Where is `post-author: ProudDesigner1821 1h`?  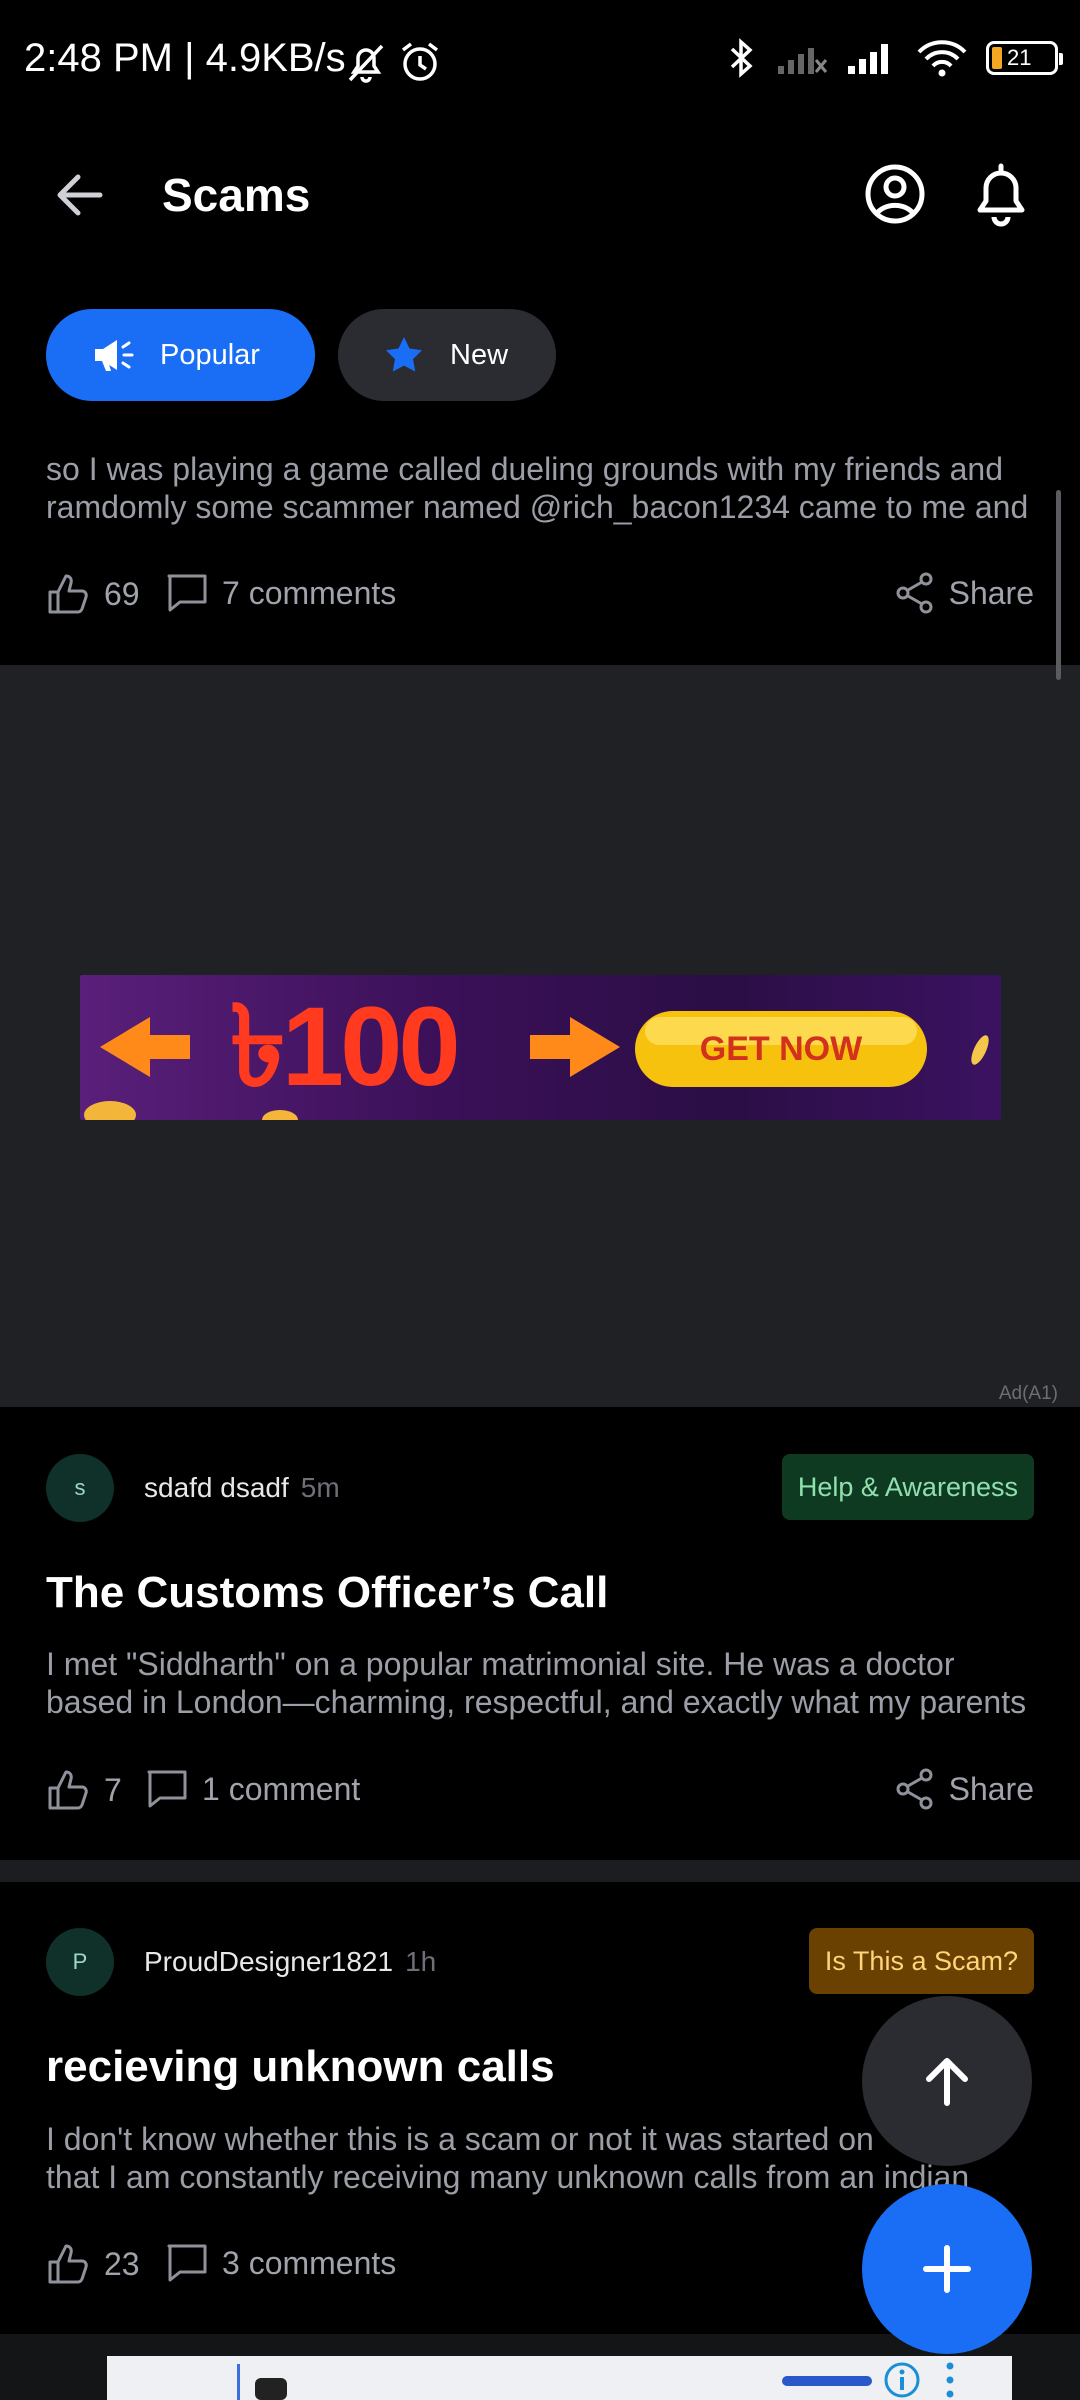
post-author: ProudDesigner1821 1h is located at coordinates (290, 1962).